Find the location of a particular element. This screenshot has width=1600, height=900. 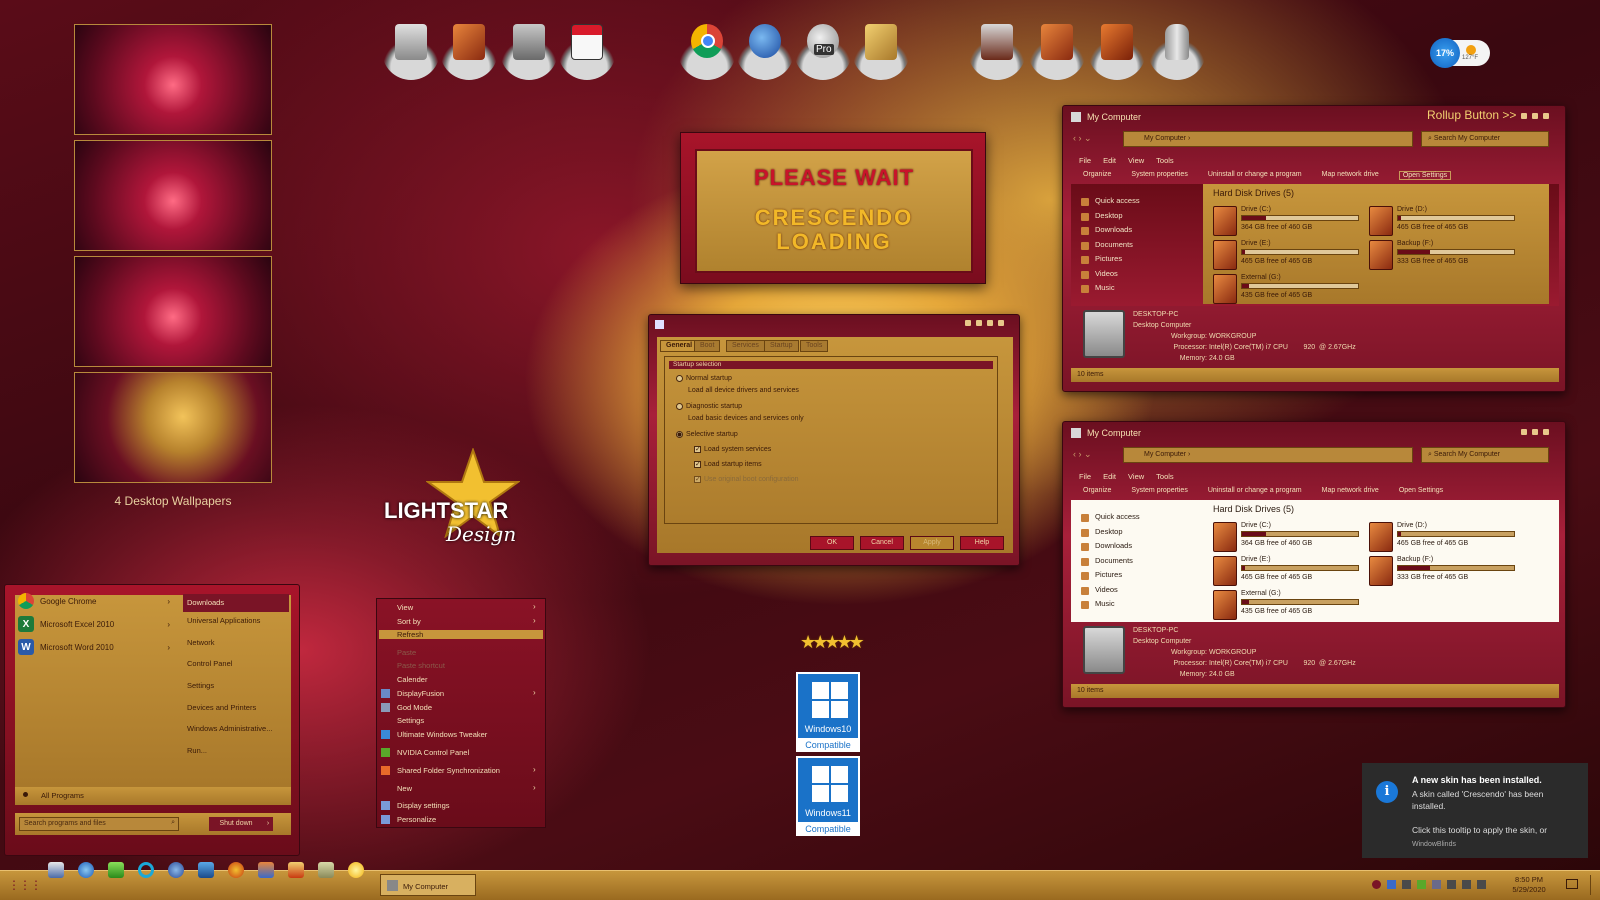

network-icon is located at coordinates (529, 51).